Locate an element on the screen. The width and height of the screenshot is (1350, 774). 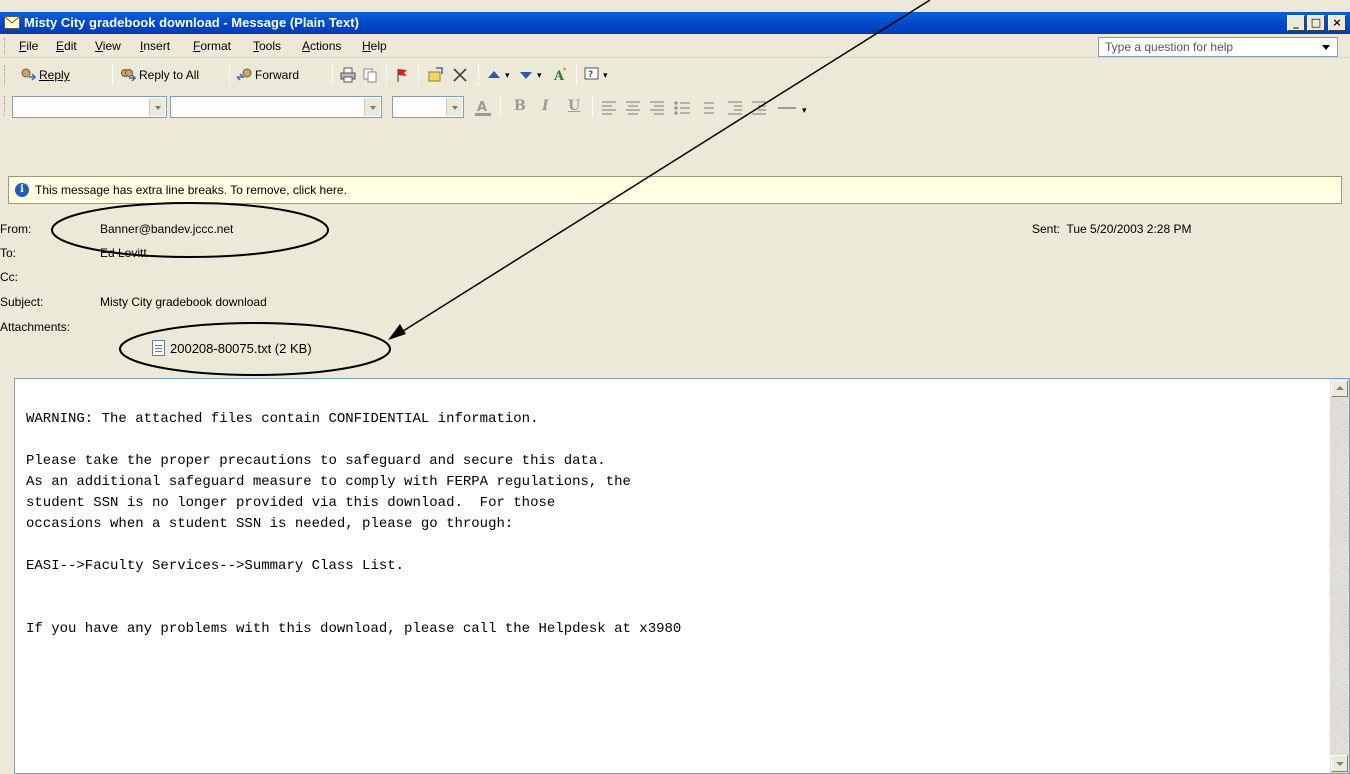
address-book-button: A is located at coordinates (560, 75).